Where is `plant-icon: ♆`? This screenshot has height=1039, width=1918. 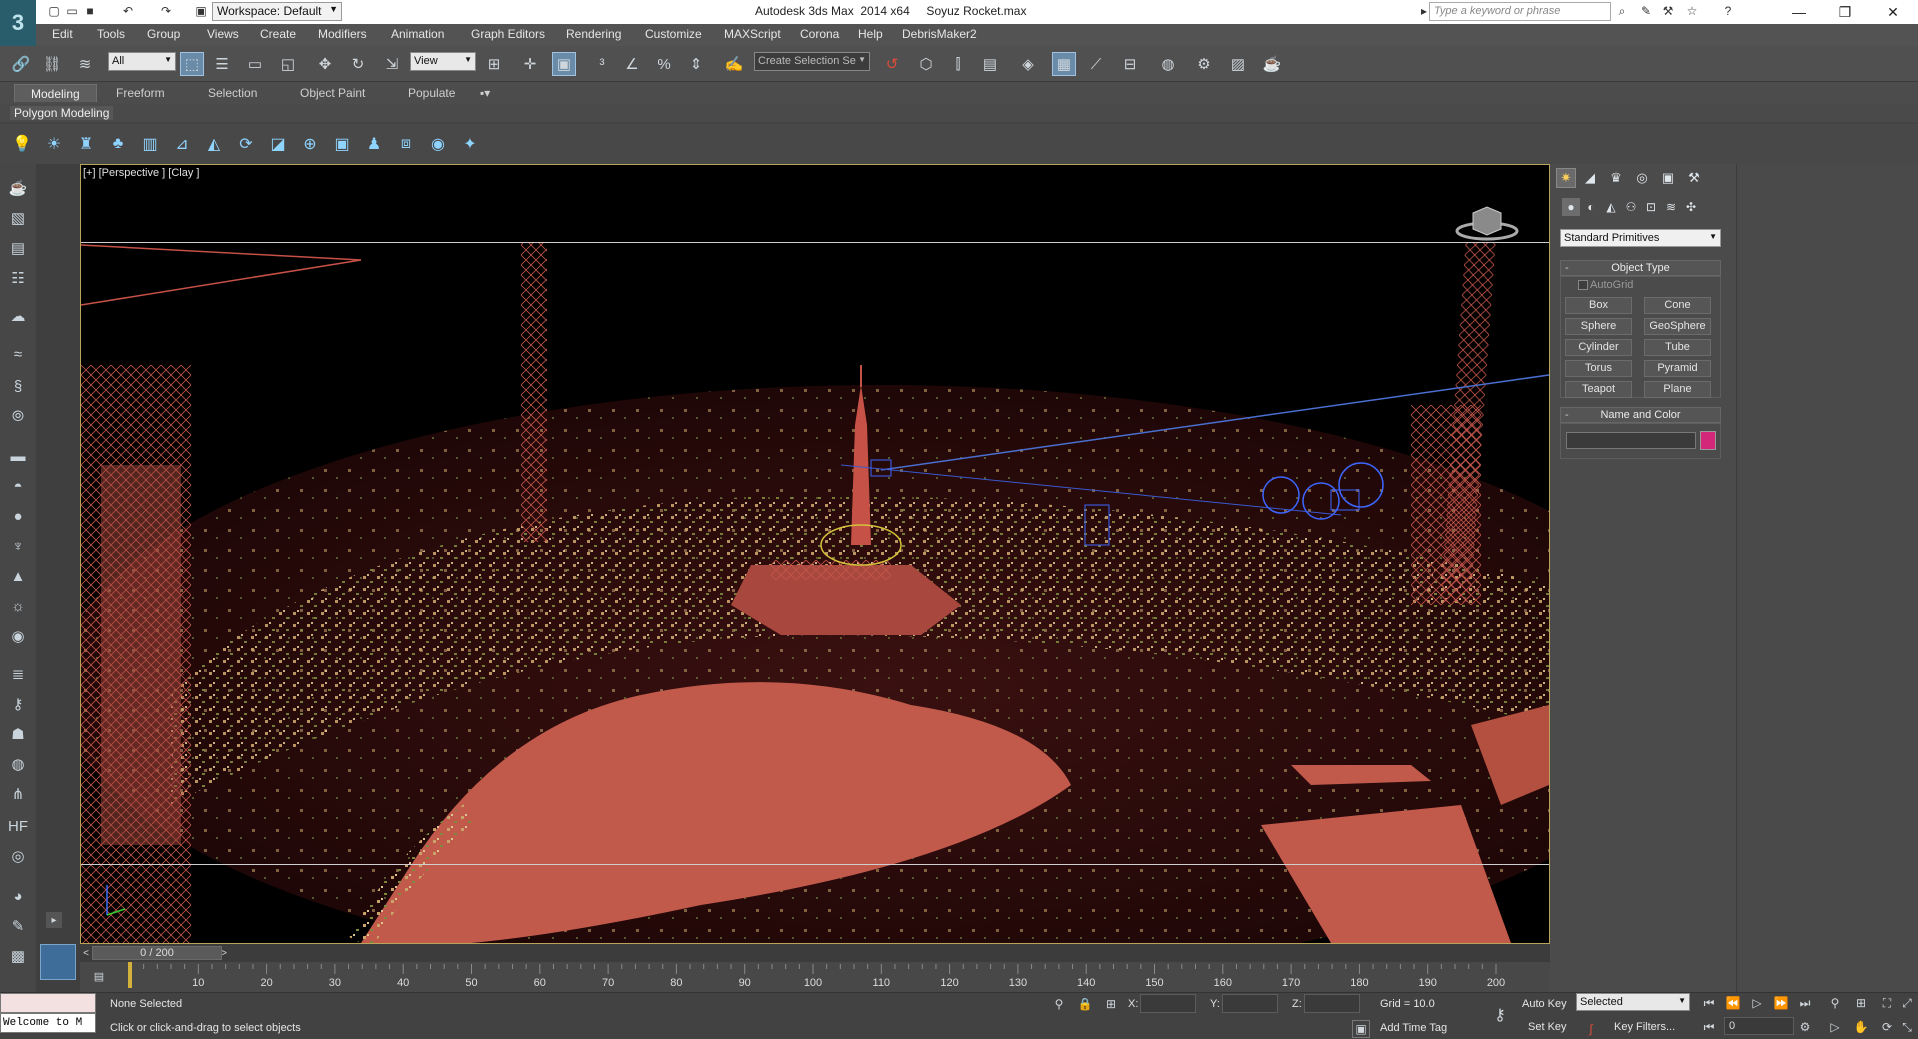
plant-icon: ♆ is located at coordinates (18, 546).